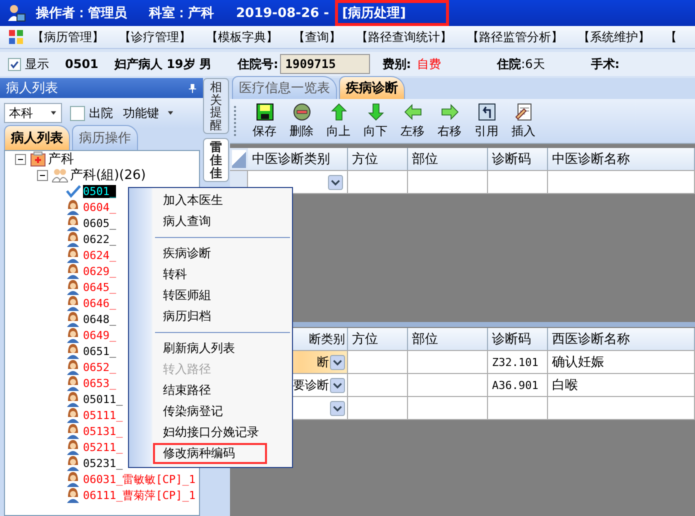 The image size is (695, 516). I want to click on tree-item: 0645_, so click(99, 287).